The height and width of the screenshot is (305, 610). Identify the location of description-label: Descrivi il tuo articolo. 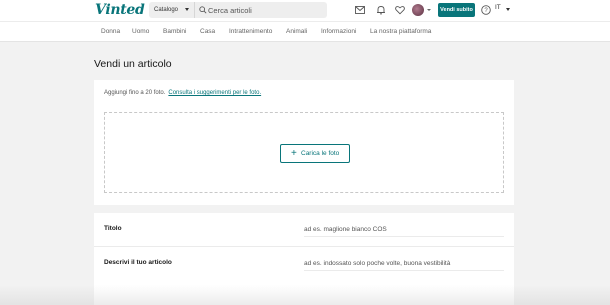
(138, 262).